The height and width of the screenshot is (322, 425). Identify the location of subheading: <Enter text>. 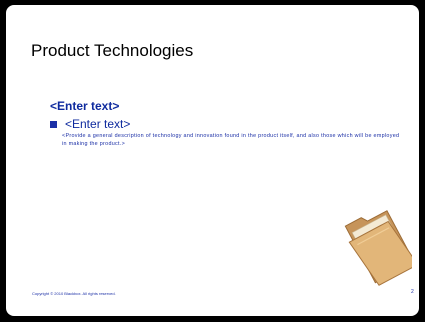
(85, 106).